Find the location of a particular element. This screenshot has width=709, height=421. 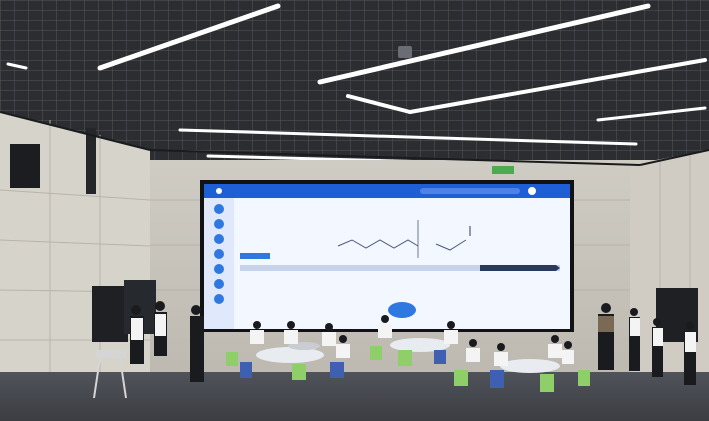

screen-blue-oval is located at coordinates (402, 310).